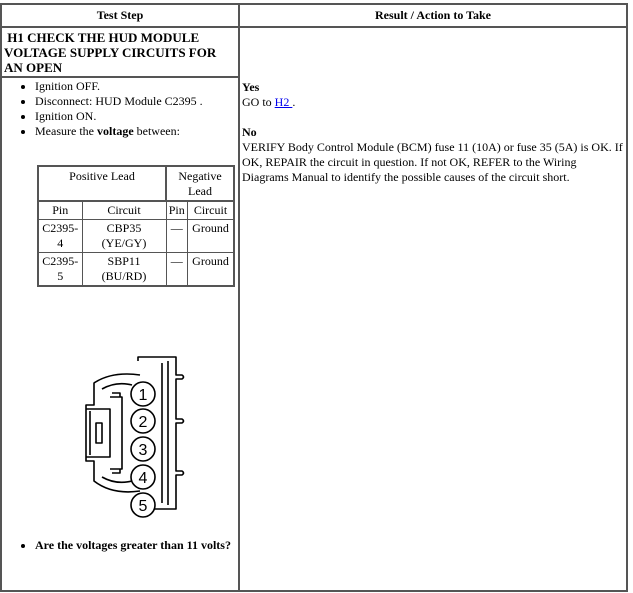 Image resolution: width=633 pixels, height=593 pixels. Describe the element at coordinates (136, 545) in the screenshot. I see `question-item: Are the voltages greater than 11 volts?` at that location.